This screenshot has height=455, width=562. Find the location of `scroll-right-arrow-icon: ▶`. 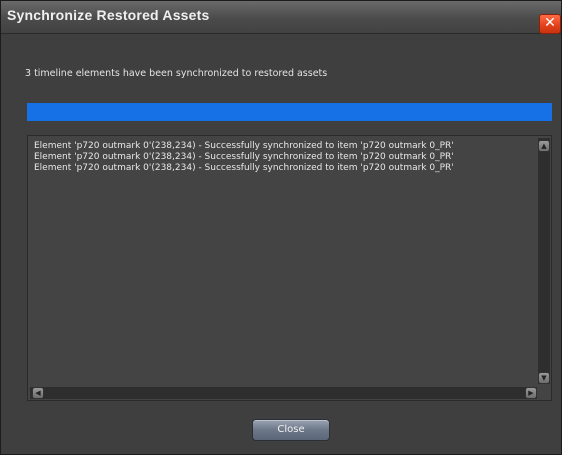

scroll-right-arrow-icon: ▶ is located at coordinates (531, 393).